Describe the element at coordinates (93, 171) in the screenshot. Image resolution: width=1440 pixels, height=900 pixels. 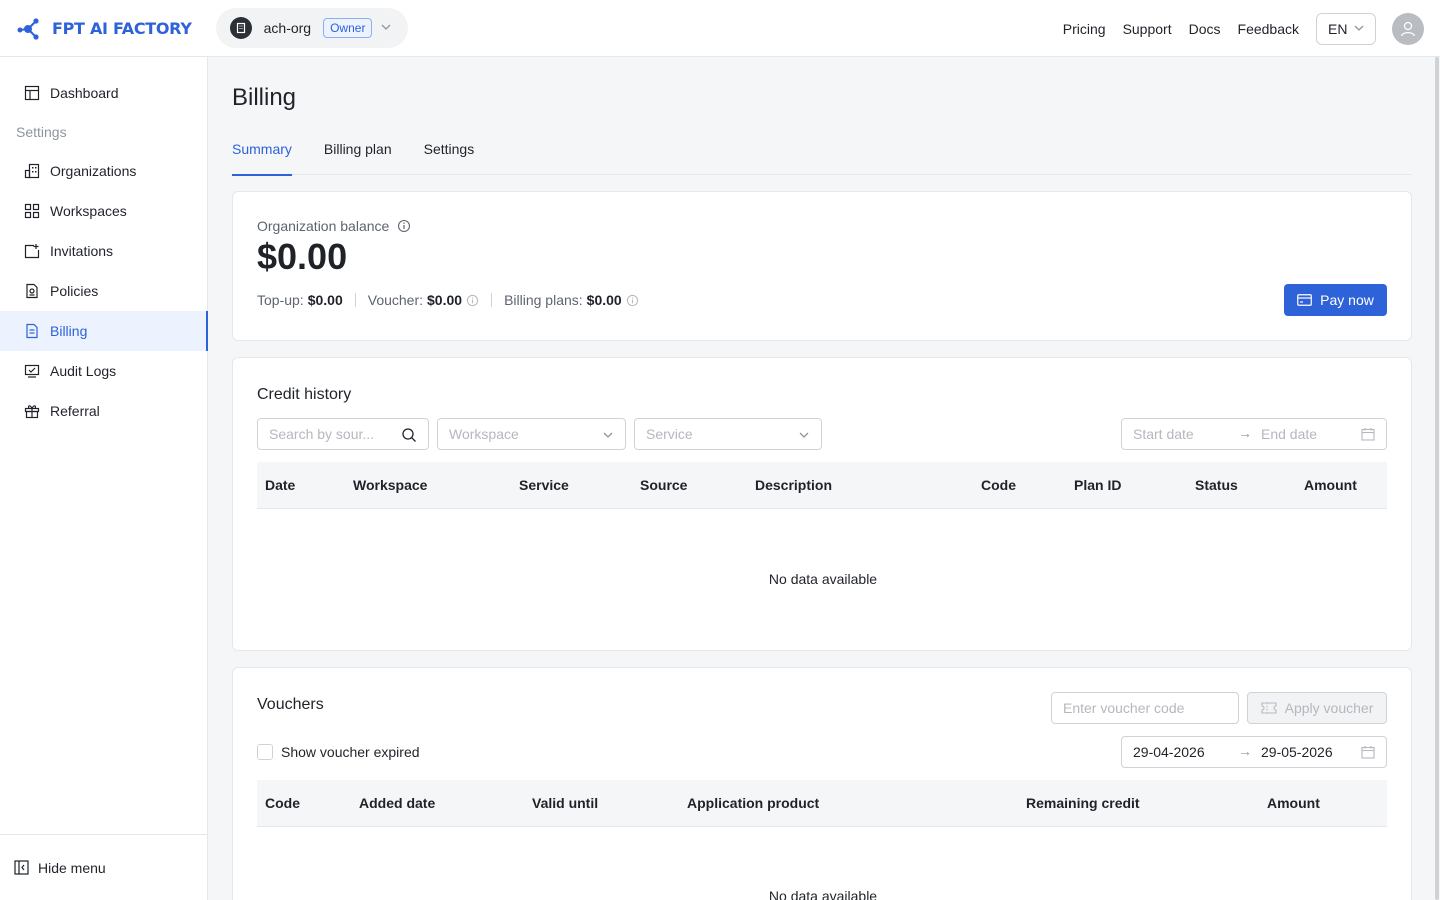
I see `sidebar-item-label: Organizations` at that location.